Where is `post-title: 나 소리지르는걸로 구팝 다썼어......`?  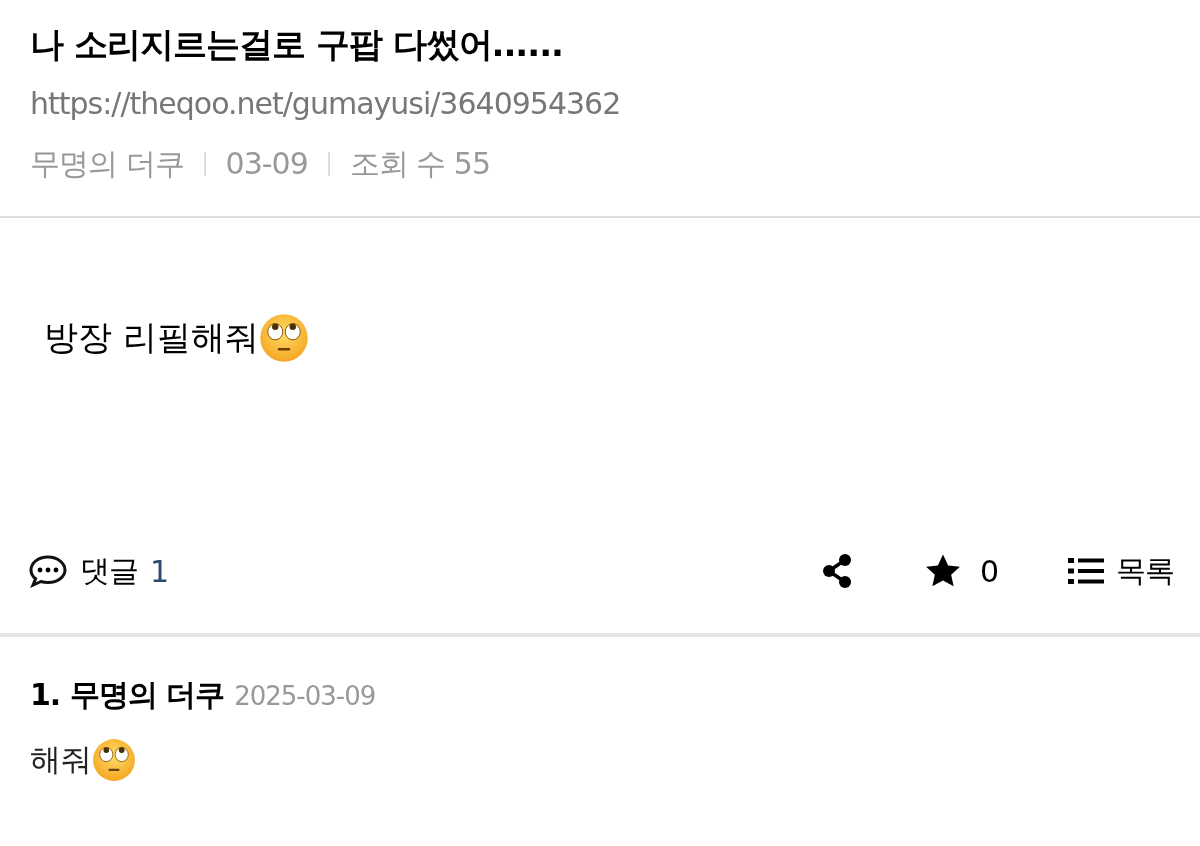
post-title: 나 소리지르는걸로 구팝 다썼어...... is located at coordinates (297, 44).